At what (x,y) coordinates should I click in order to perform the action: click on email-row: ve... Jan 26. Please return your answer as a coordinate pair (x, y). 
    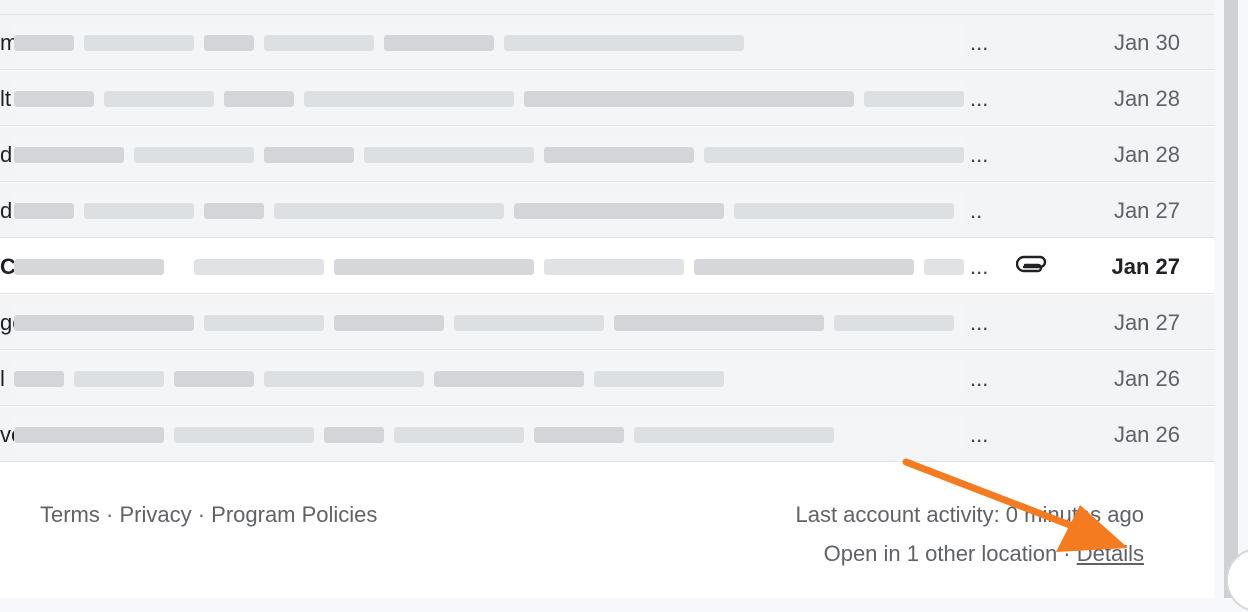
    Looking at the image, I should click on (607, 434).